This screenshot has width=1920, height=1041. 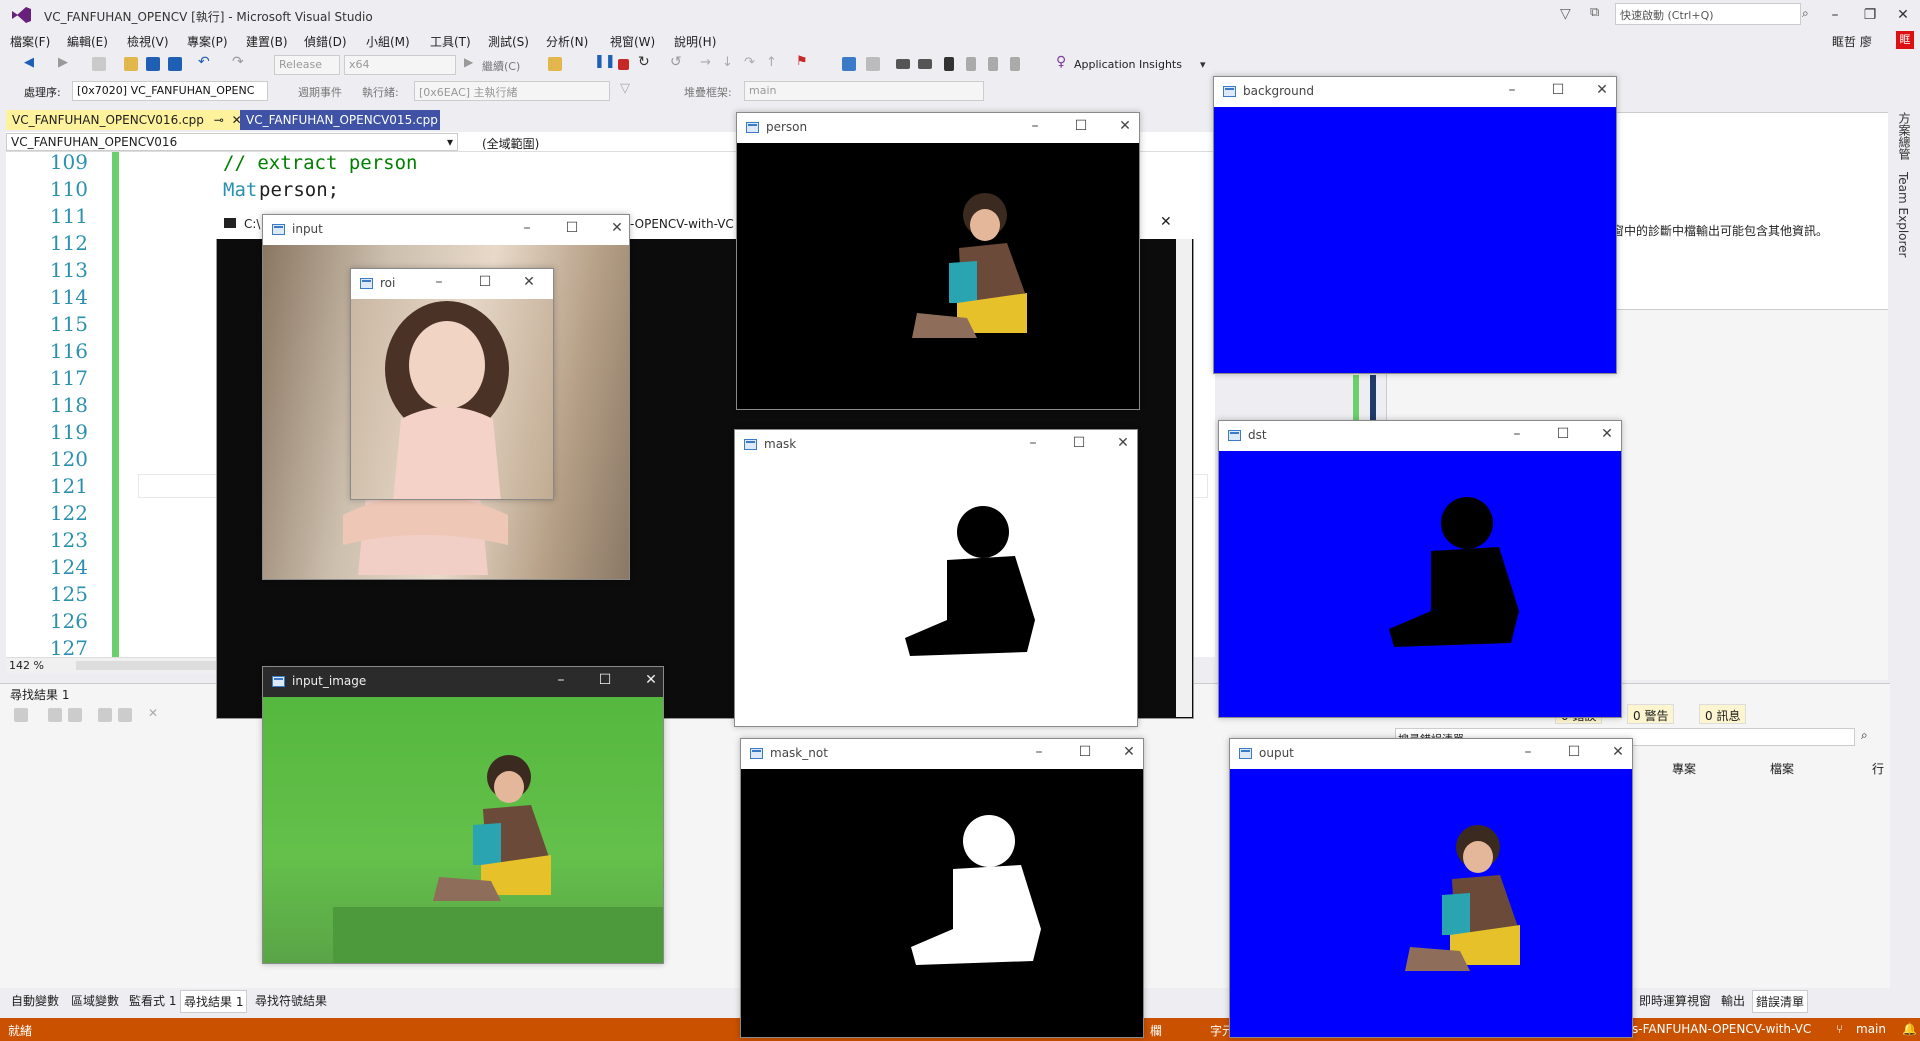 What do you see at coordinates (993, 64) in the screenshot?
I see `next-bookmark-icon` at bounding box center [993, 64].